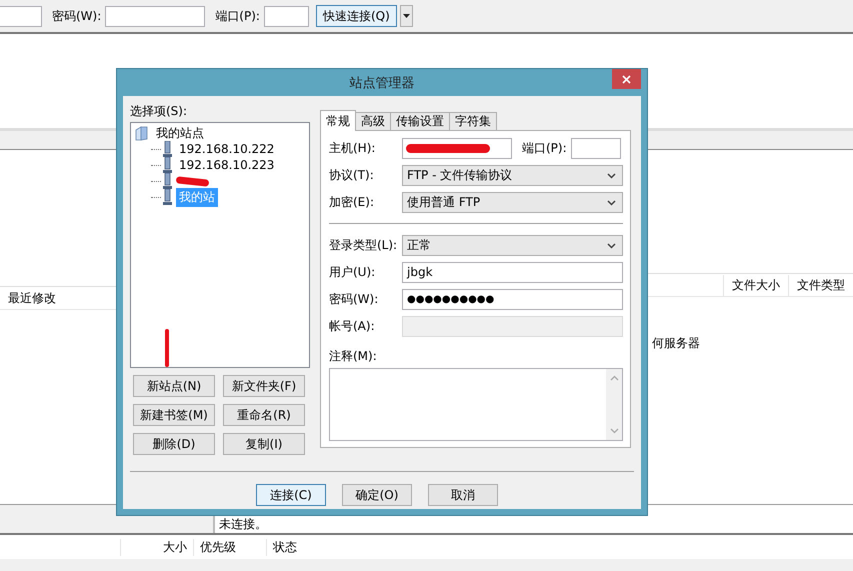 This screenshot has height=571, width=853. What do you see at coordinates (142, 133) in the screenshot?
I see `folder-icon` at bounding box center [142, 133].